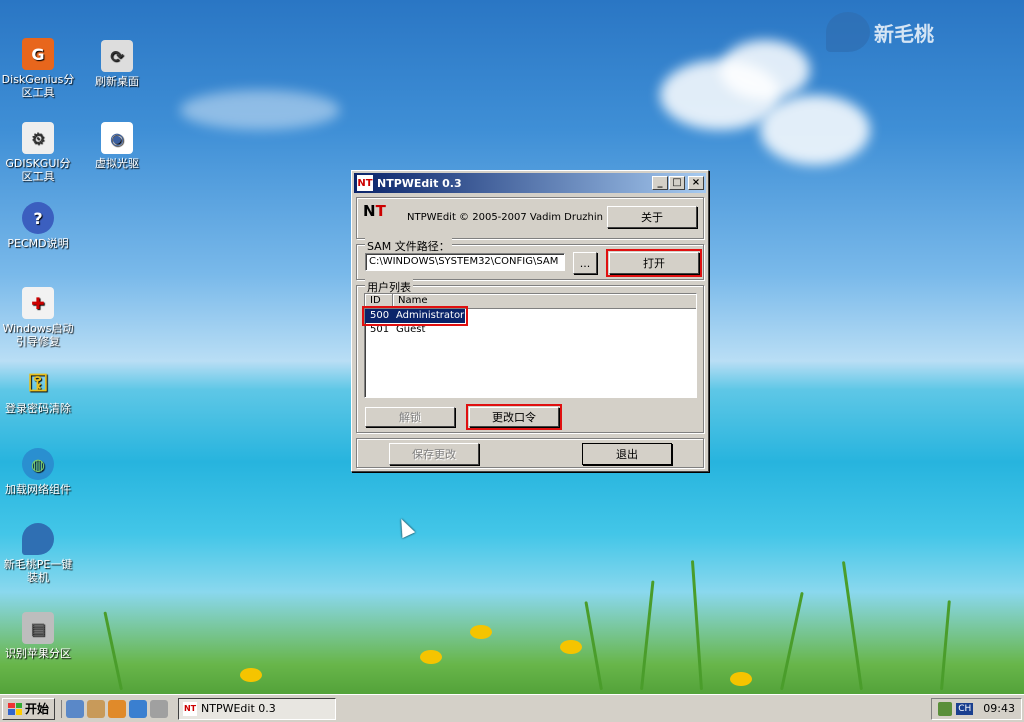 Image resolution: width=1024 pixels, height=722 pixels. I want to click on desktop-icon-network: ◍ 加载网络组件, so click(38, 472).